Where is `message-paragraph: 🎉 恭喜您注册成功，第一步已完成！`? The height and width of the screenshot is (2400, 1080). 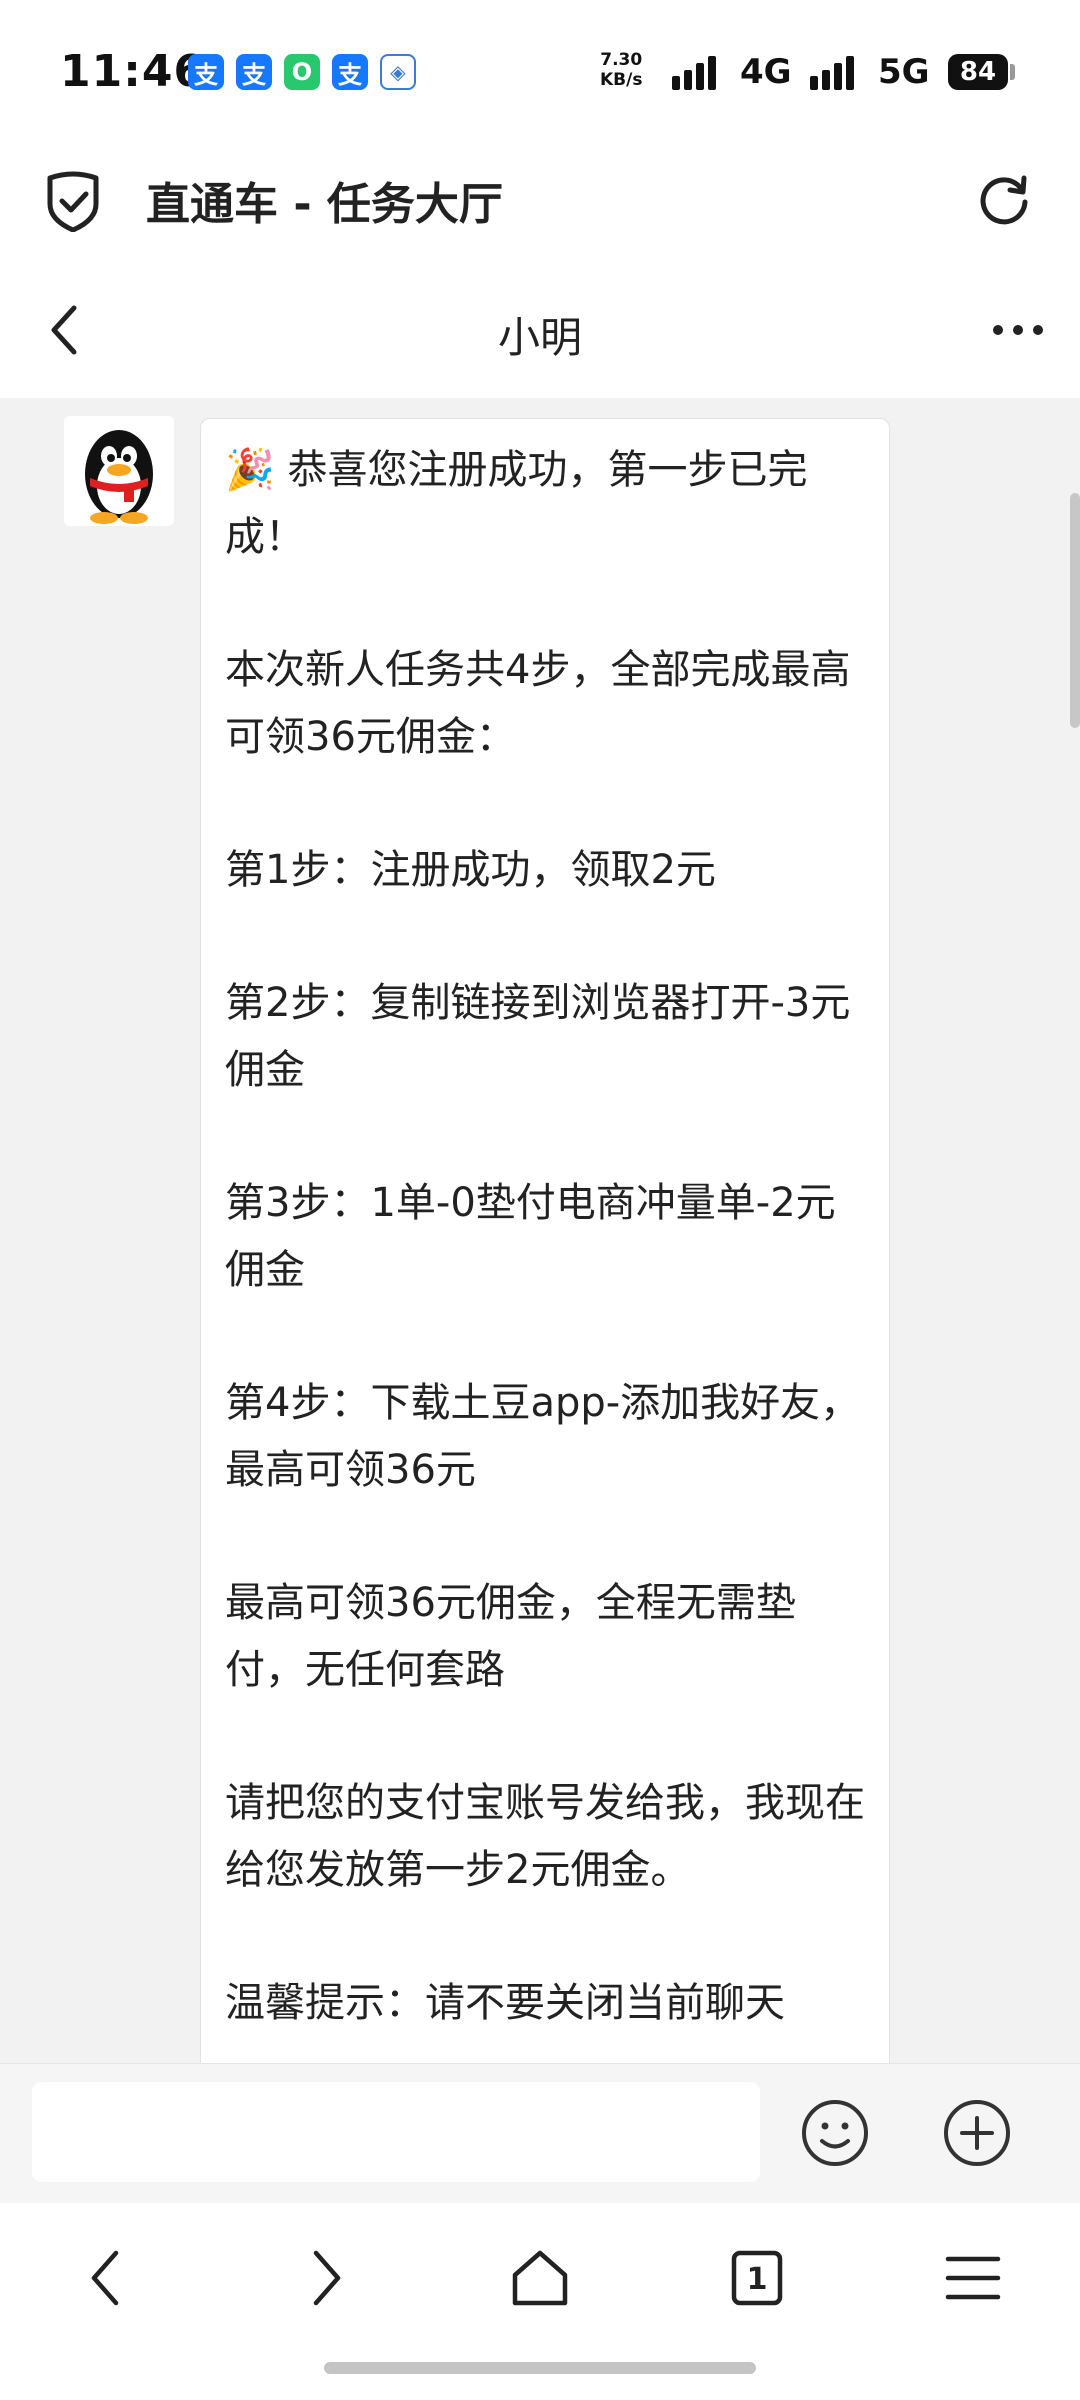 message-paragraph: 🎉 恭喜您注册成功，第一步已完成！ is located at coordinates (516, 503).